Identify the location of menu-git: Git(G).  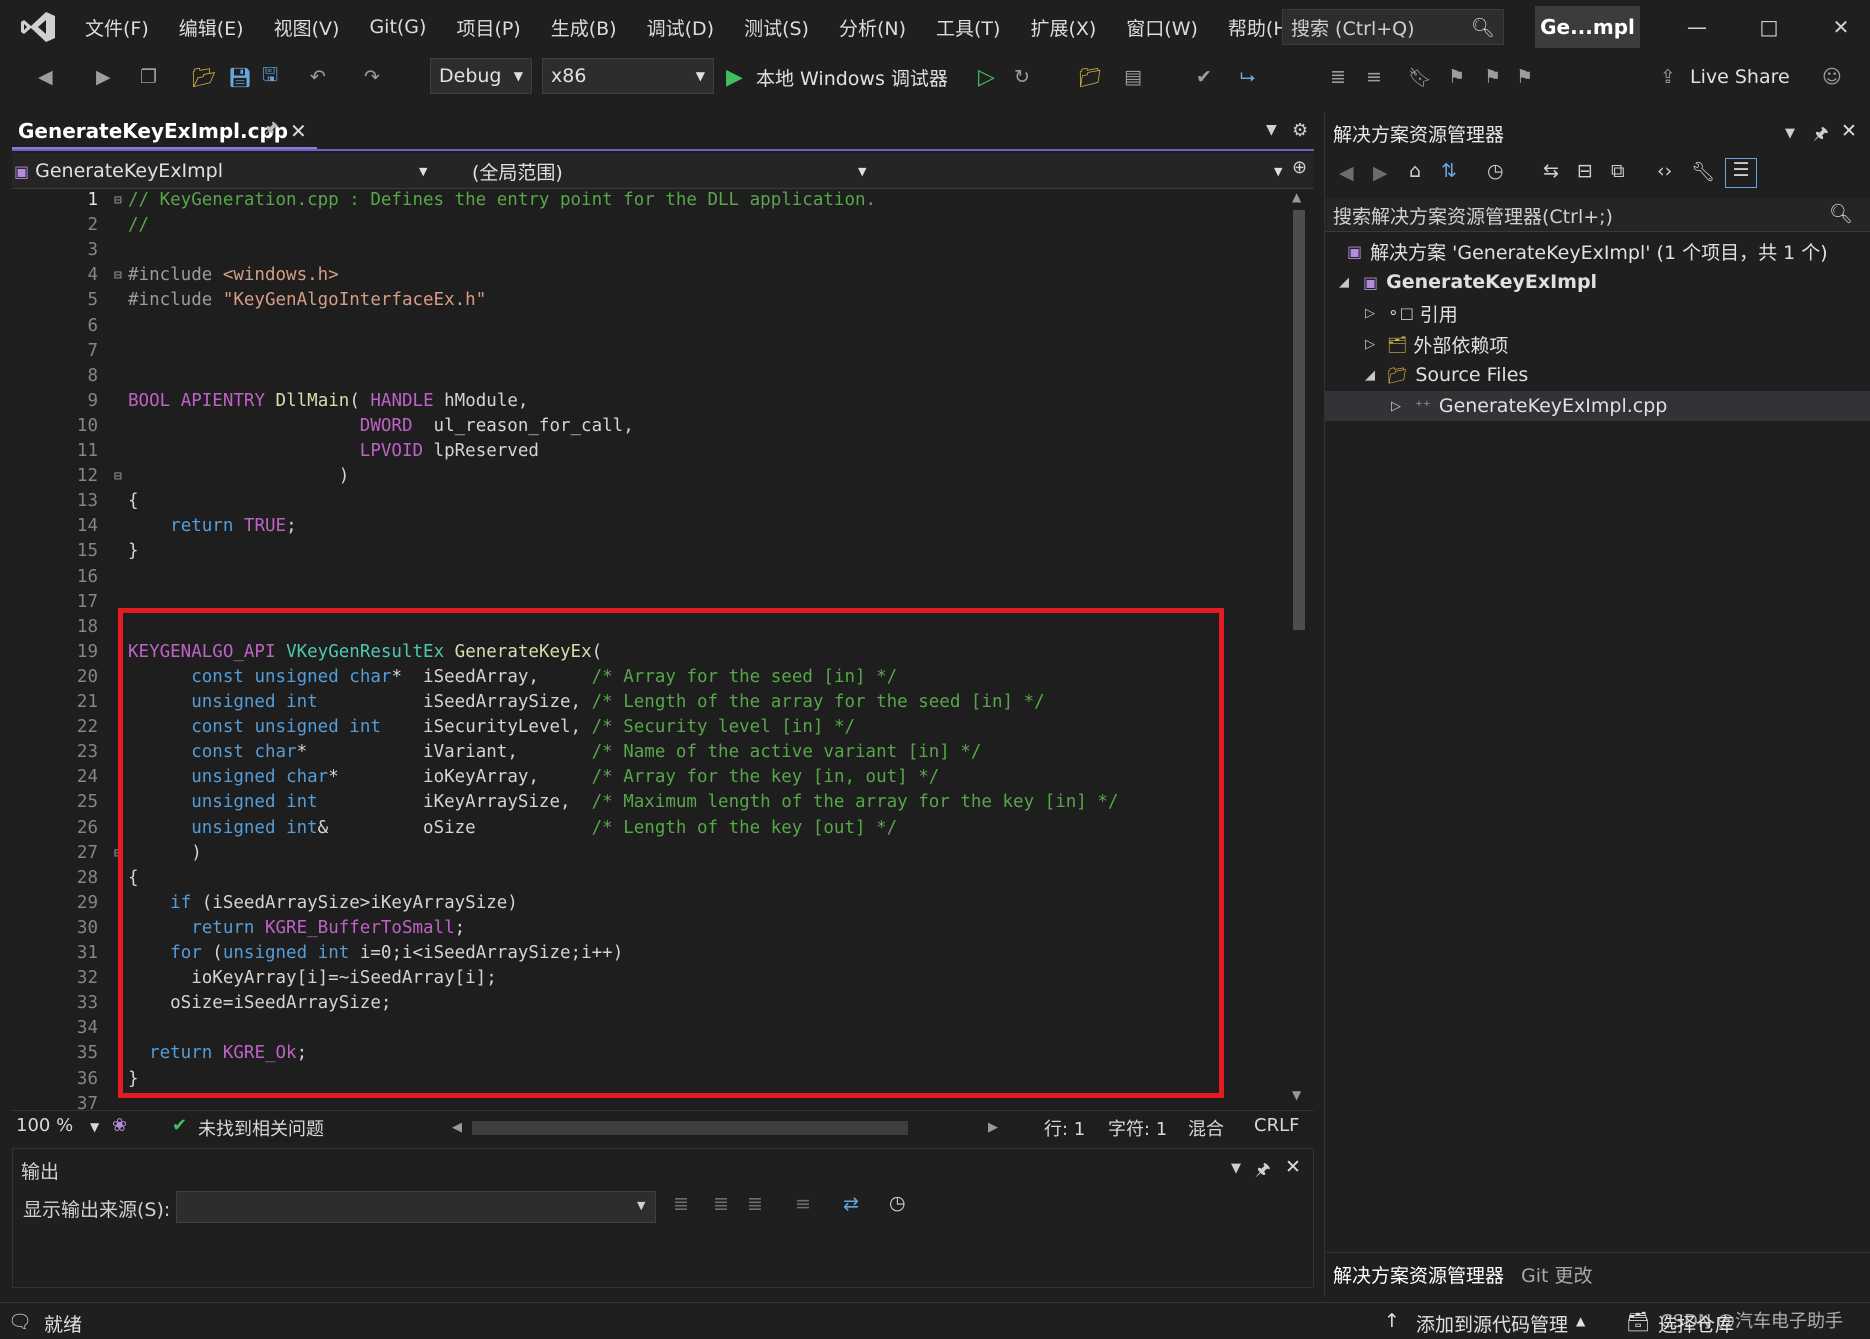
(397, 27).